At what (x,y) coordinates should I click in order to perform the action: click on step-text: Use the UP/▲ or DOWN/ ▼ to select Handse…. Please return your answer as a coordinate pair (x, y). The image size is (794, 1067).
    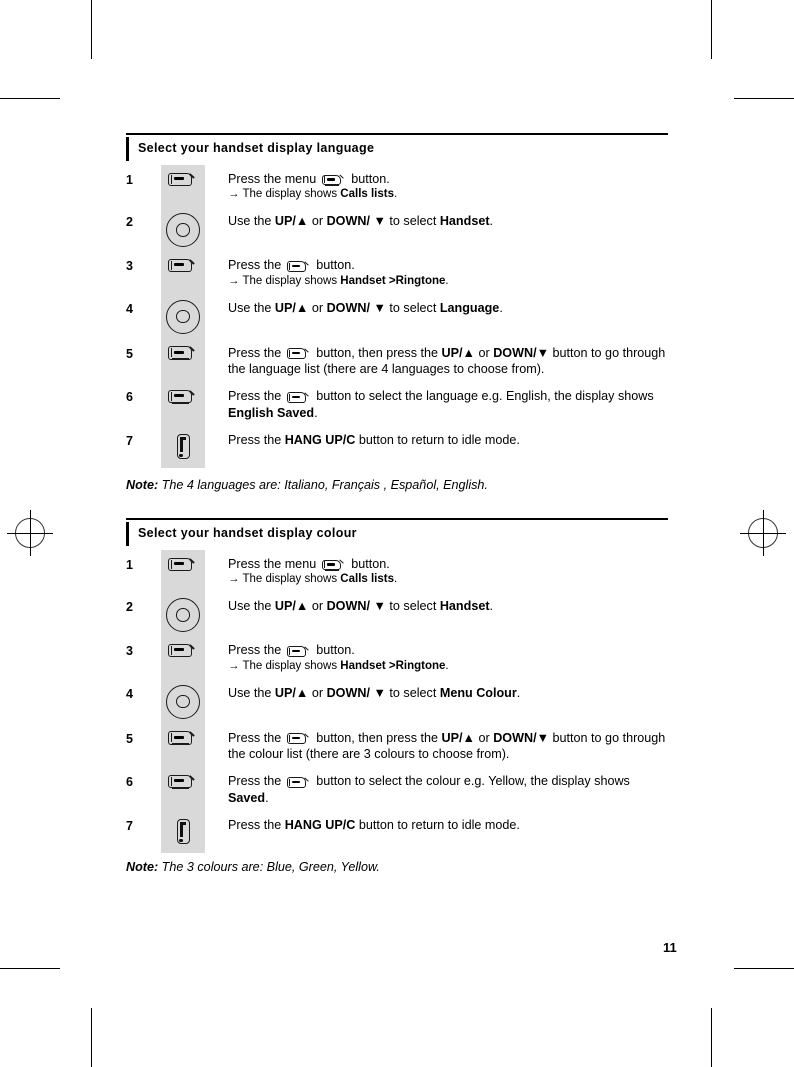
    Looking at the image, I should click on (436, 220).